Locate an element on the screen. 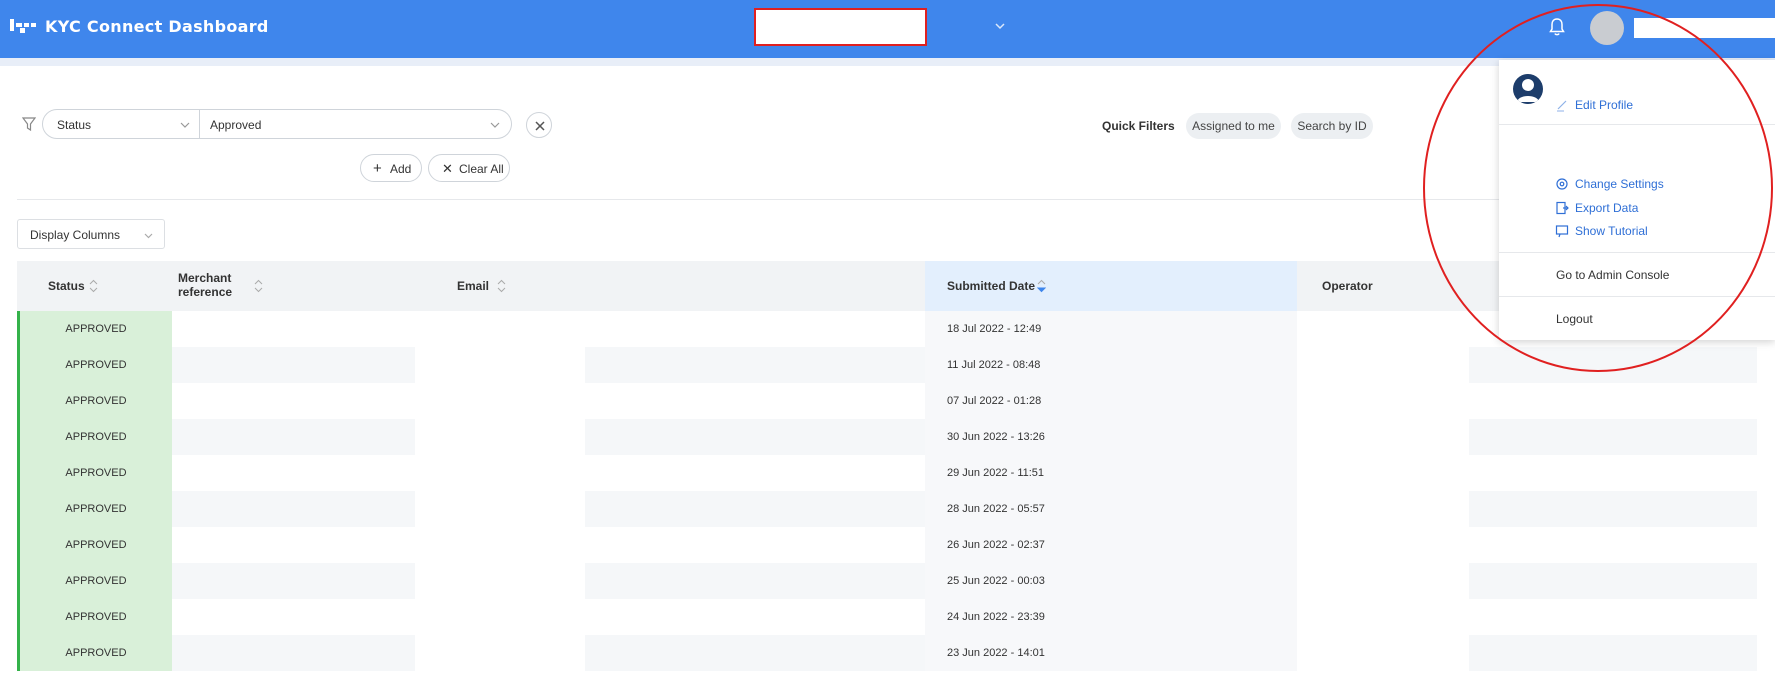  table-row: APPROVED 23 Jun 2022 - 14:01 is located at coordinates (887, 653).